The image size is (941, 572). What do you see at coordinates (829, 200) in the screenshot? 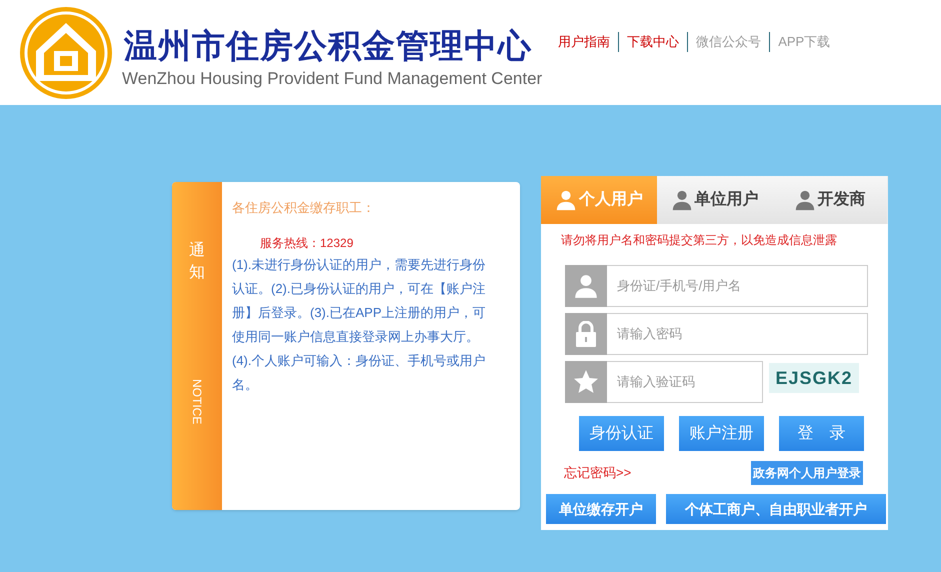
I see `user-type-tab: 开发商` at bounding box center [829, 200].